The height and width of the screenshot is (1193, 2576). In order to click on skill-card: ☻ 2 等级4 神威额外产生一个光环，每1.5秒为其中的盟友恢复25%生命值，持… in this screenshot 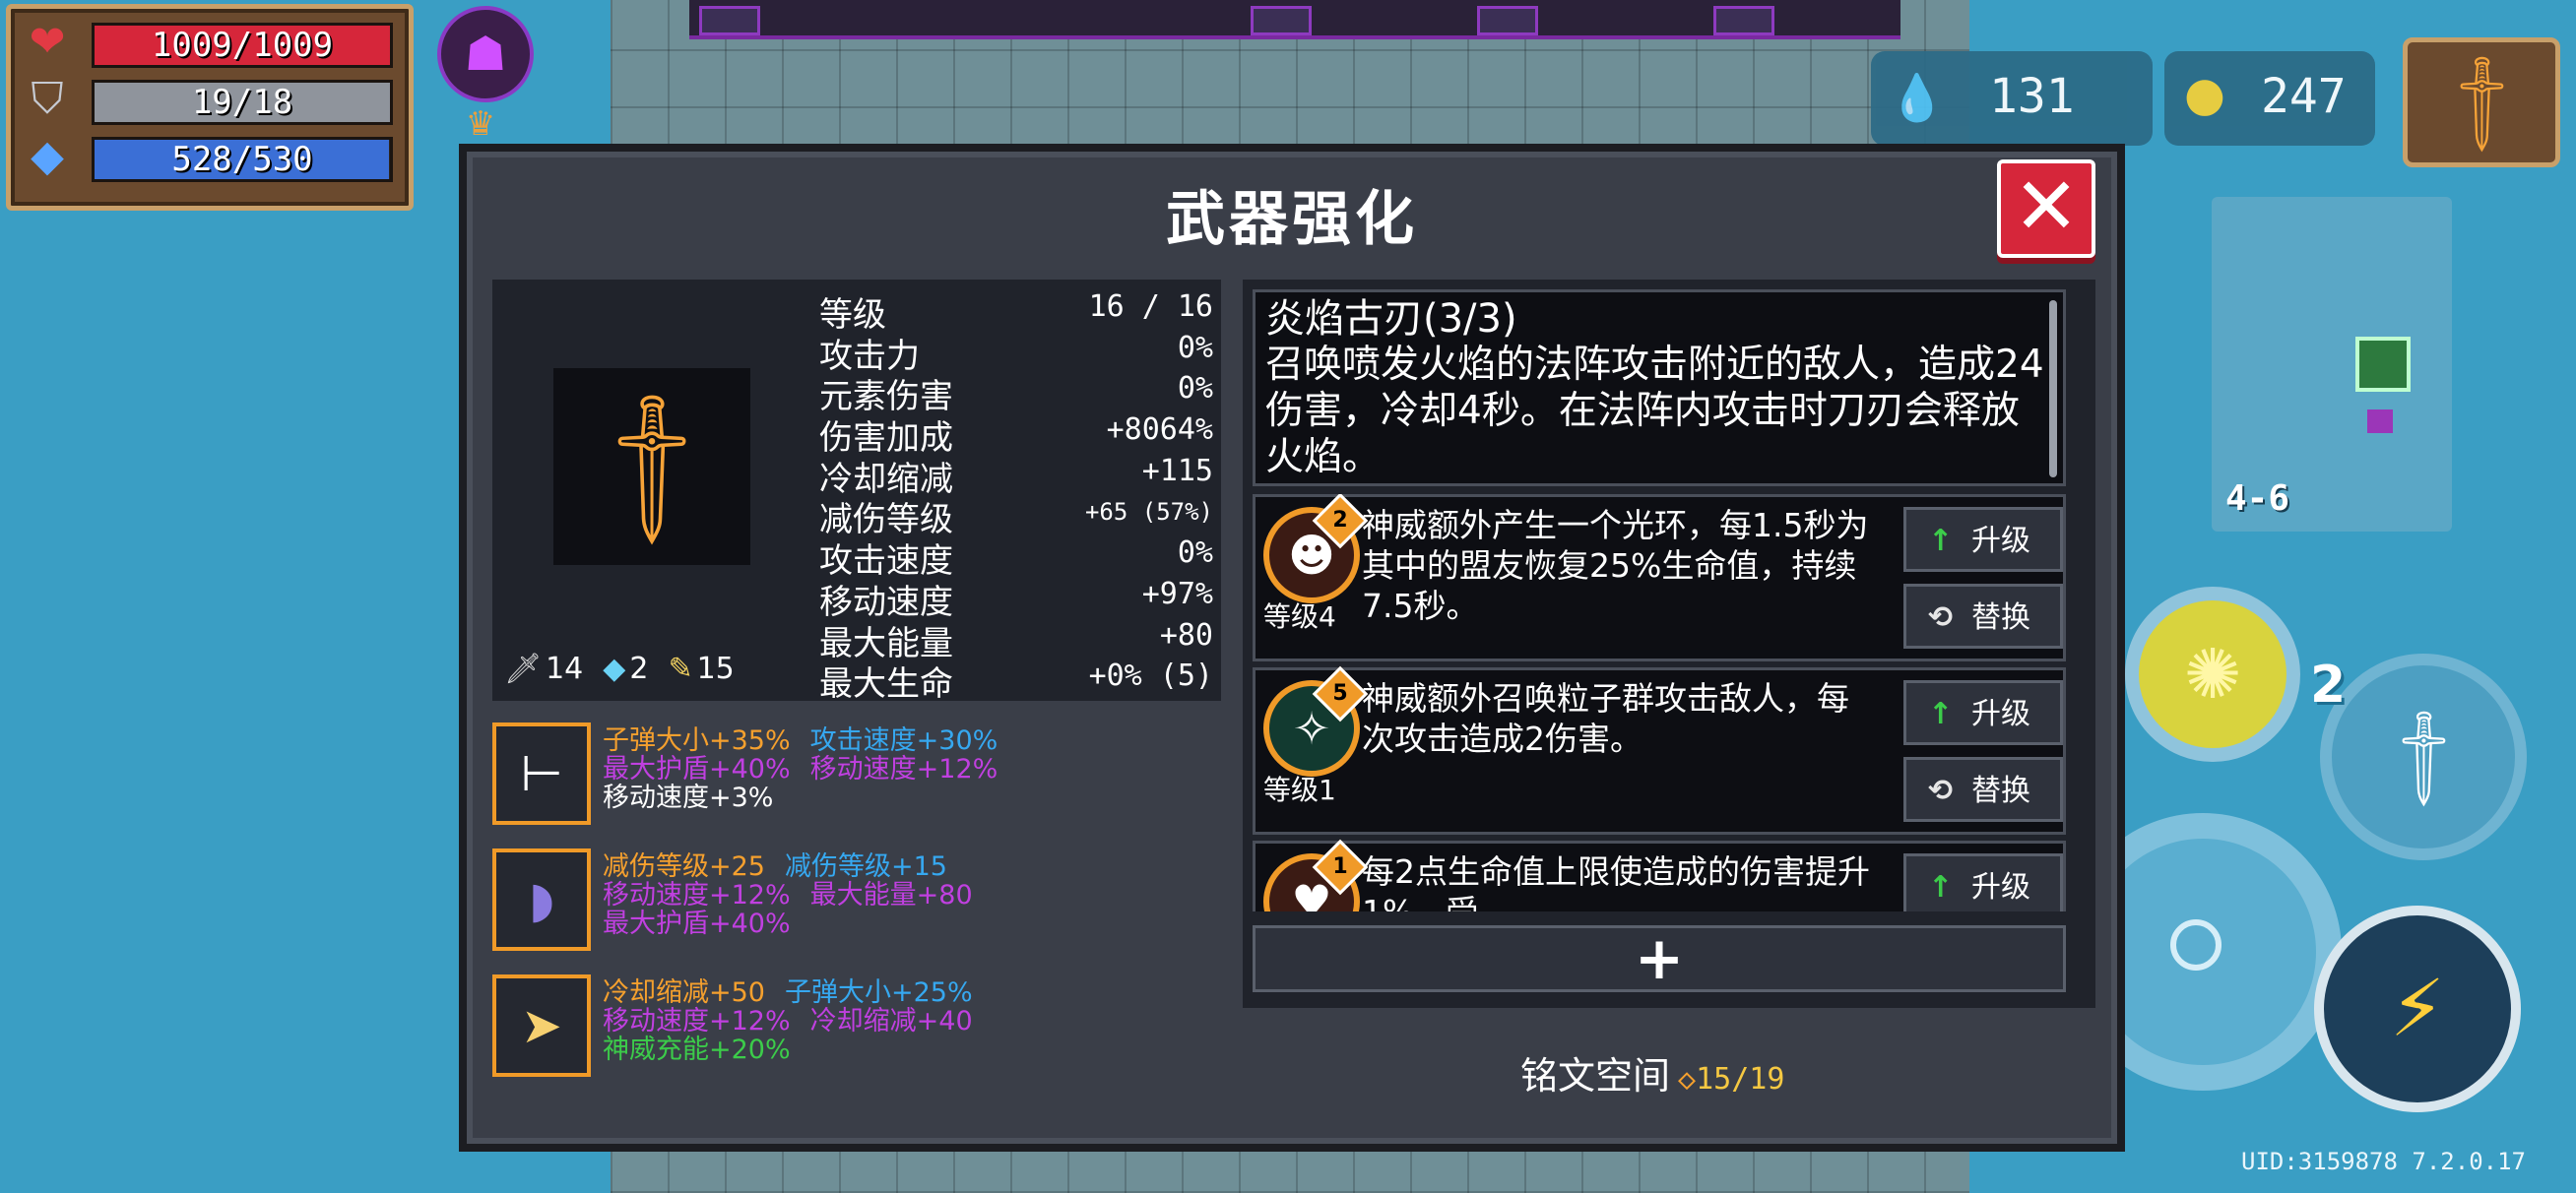, I will do `click(1659, 577)`.